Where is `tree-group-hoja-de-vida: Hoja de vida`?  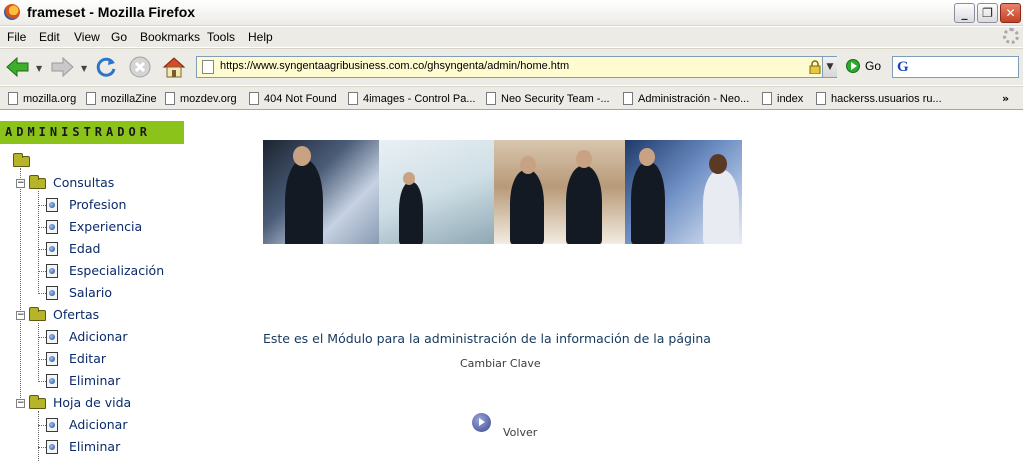
tree-group-hoja-de-vida: Hoja de vida is located at coordinates (92, 402).